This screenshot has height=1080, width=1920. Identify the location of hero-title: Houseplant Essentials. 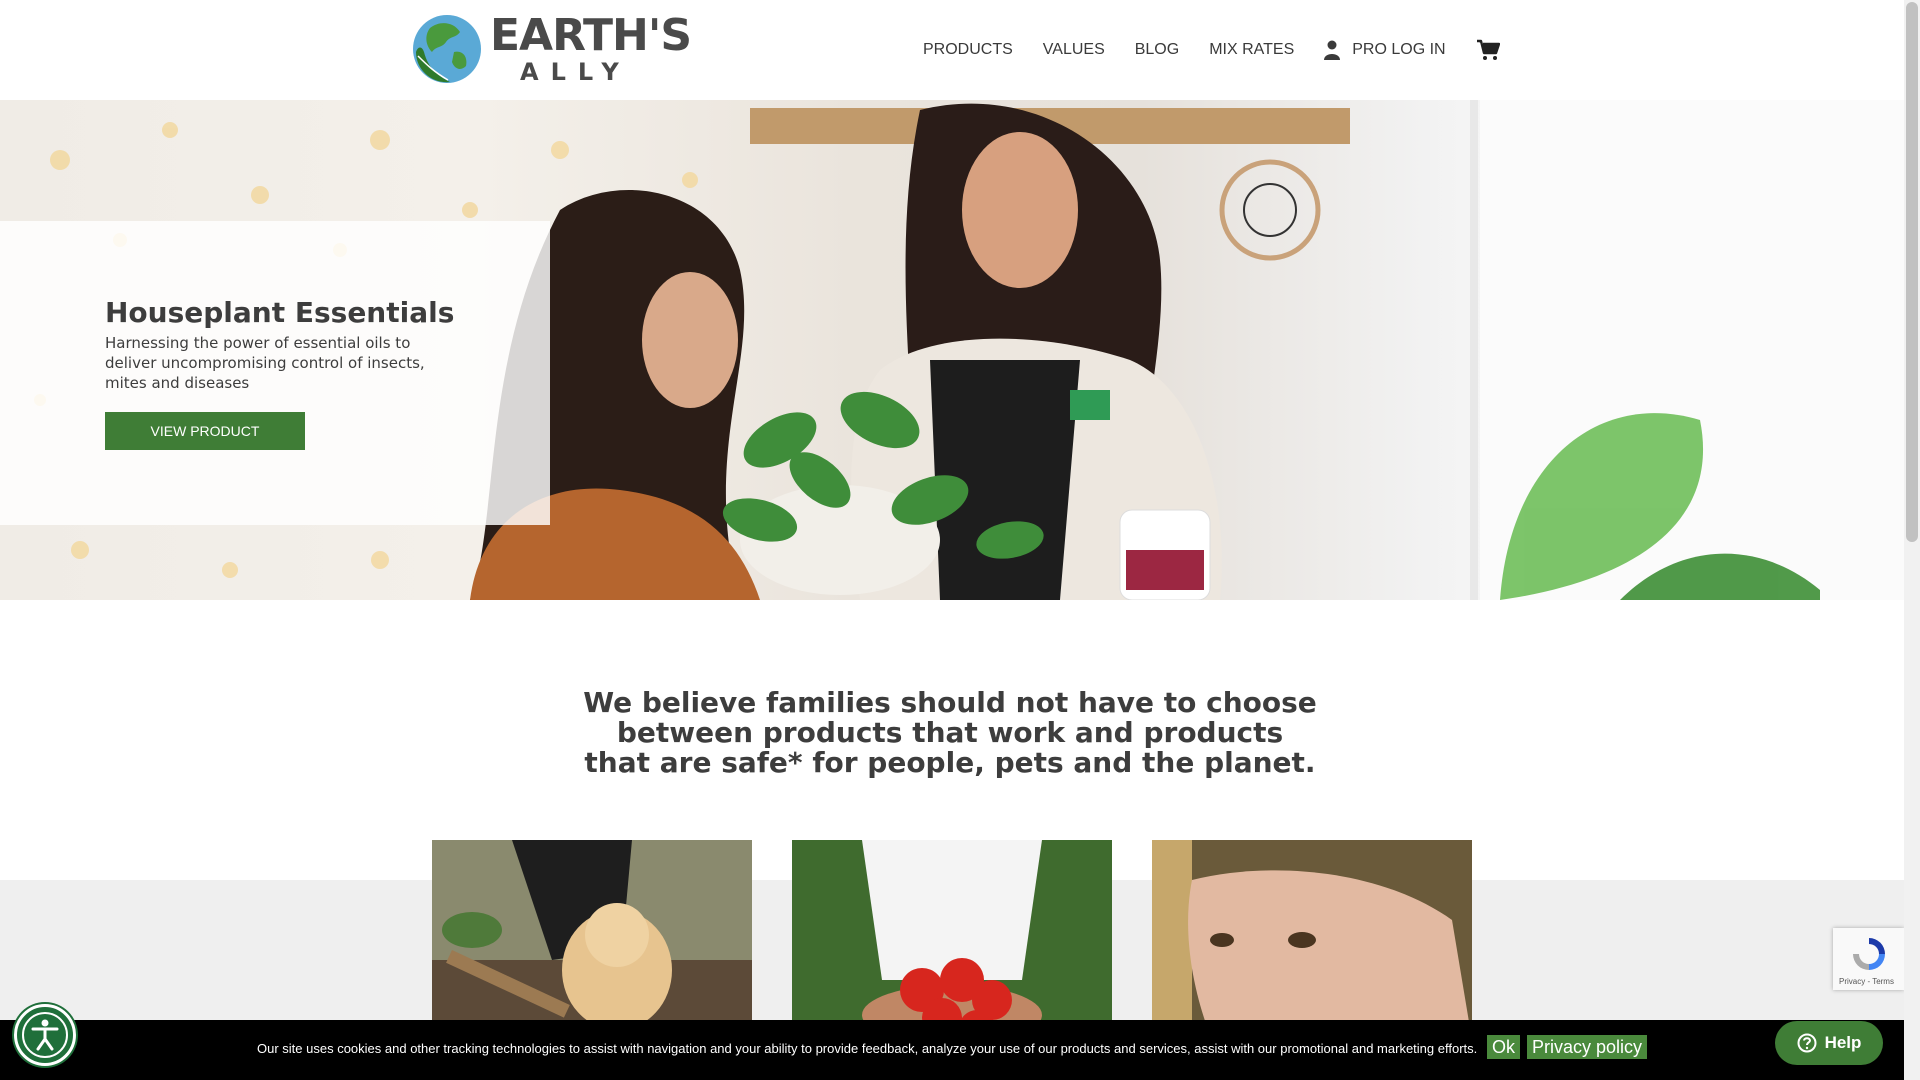
(280, 312).